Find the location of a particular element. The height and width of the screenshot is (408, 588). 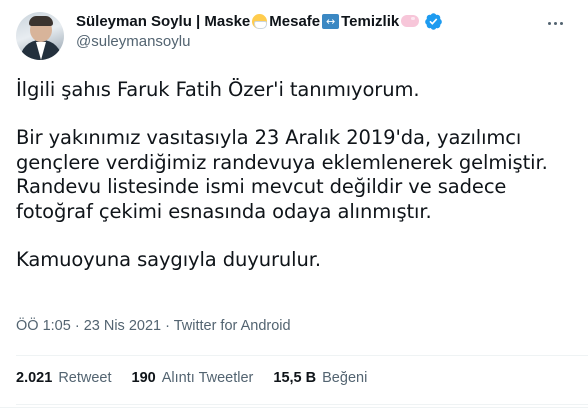

soap-emoji-icon is located at coordinates (410, 21).